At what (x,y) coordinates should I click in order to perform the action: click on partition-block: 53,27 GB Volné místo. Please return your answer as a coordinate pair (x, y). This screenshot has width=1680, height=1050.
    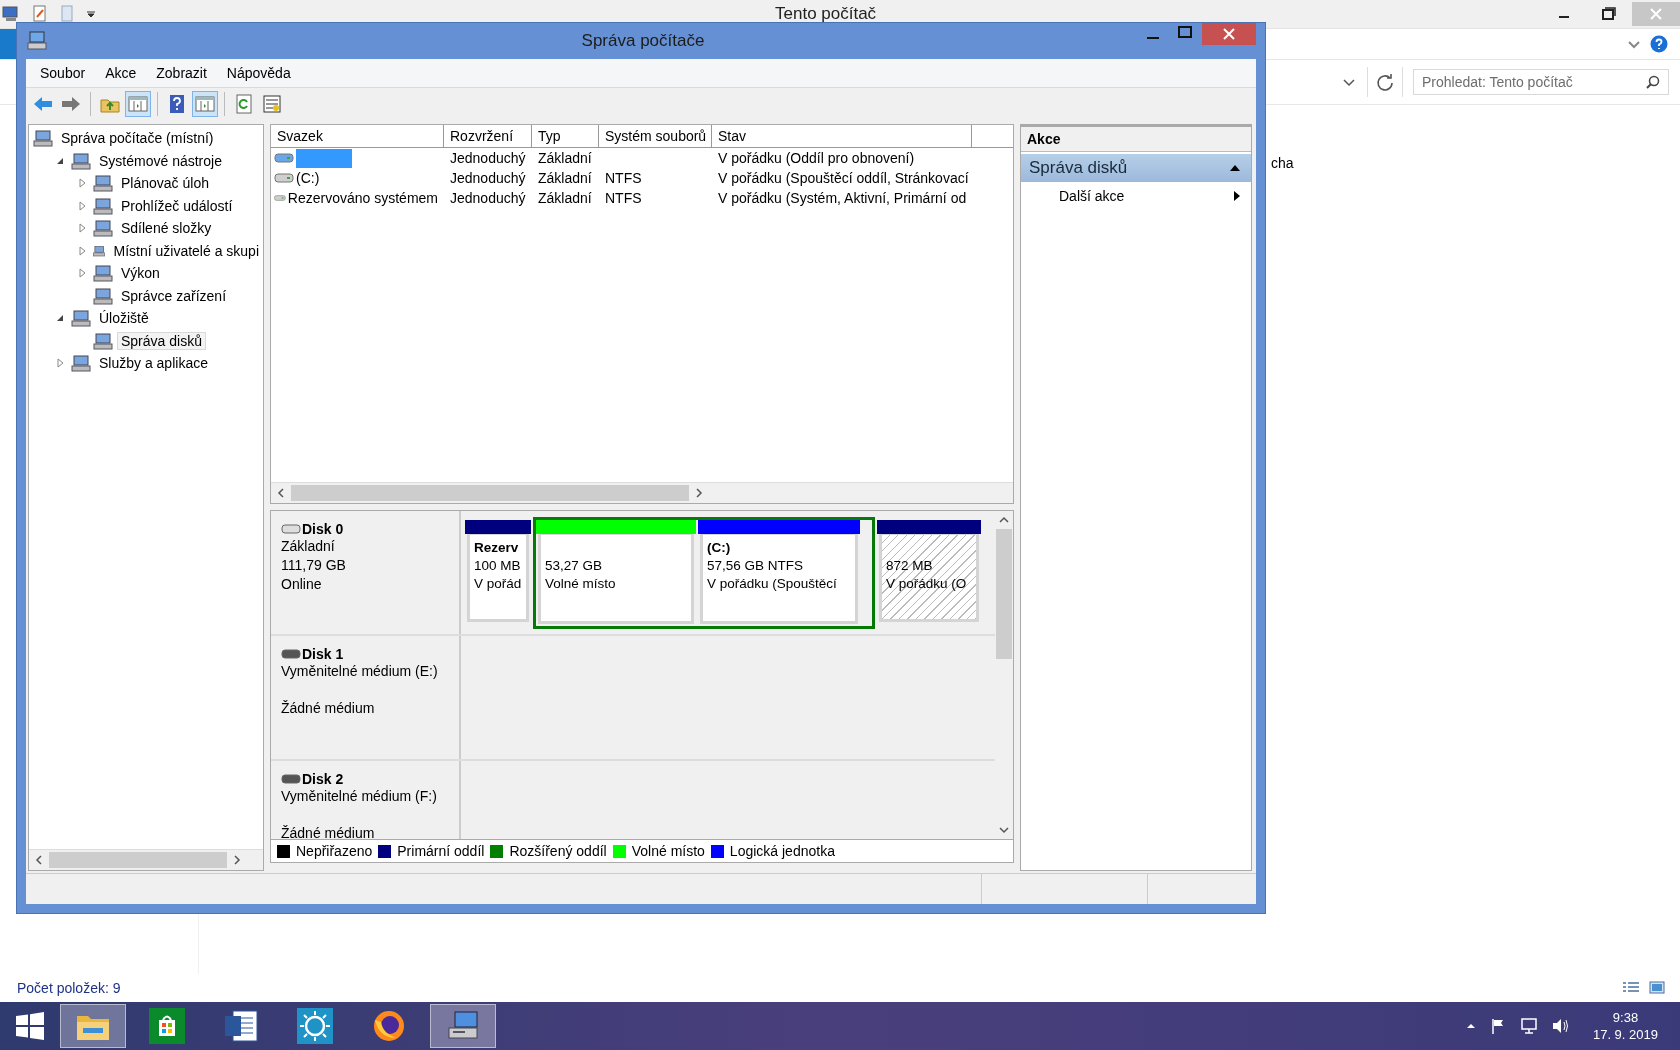
    Looking at the image, I should click on (616, 579).